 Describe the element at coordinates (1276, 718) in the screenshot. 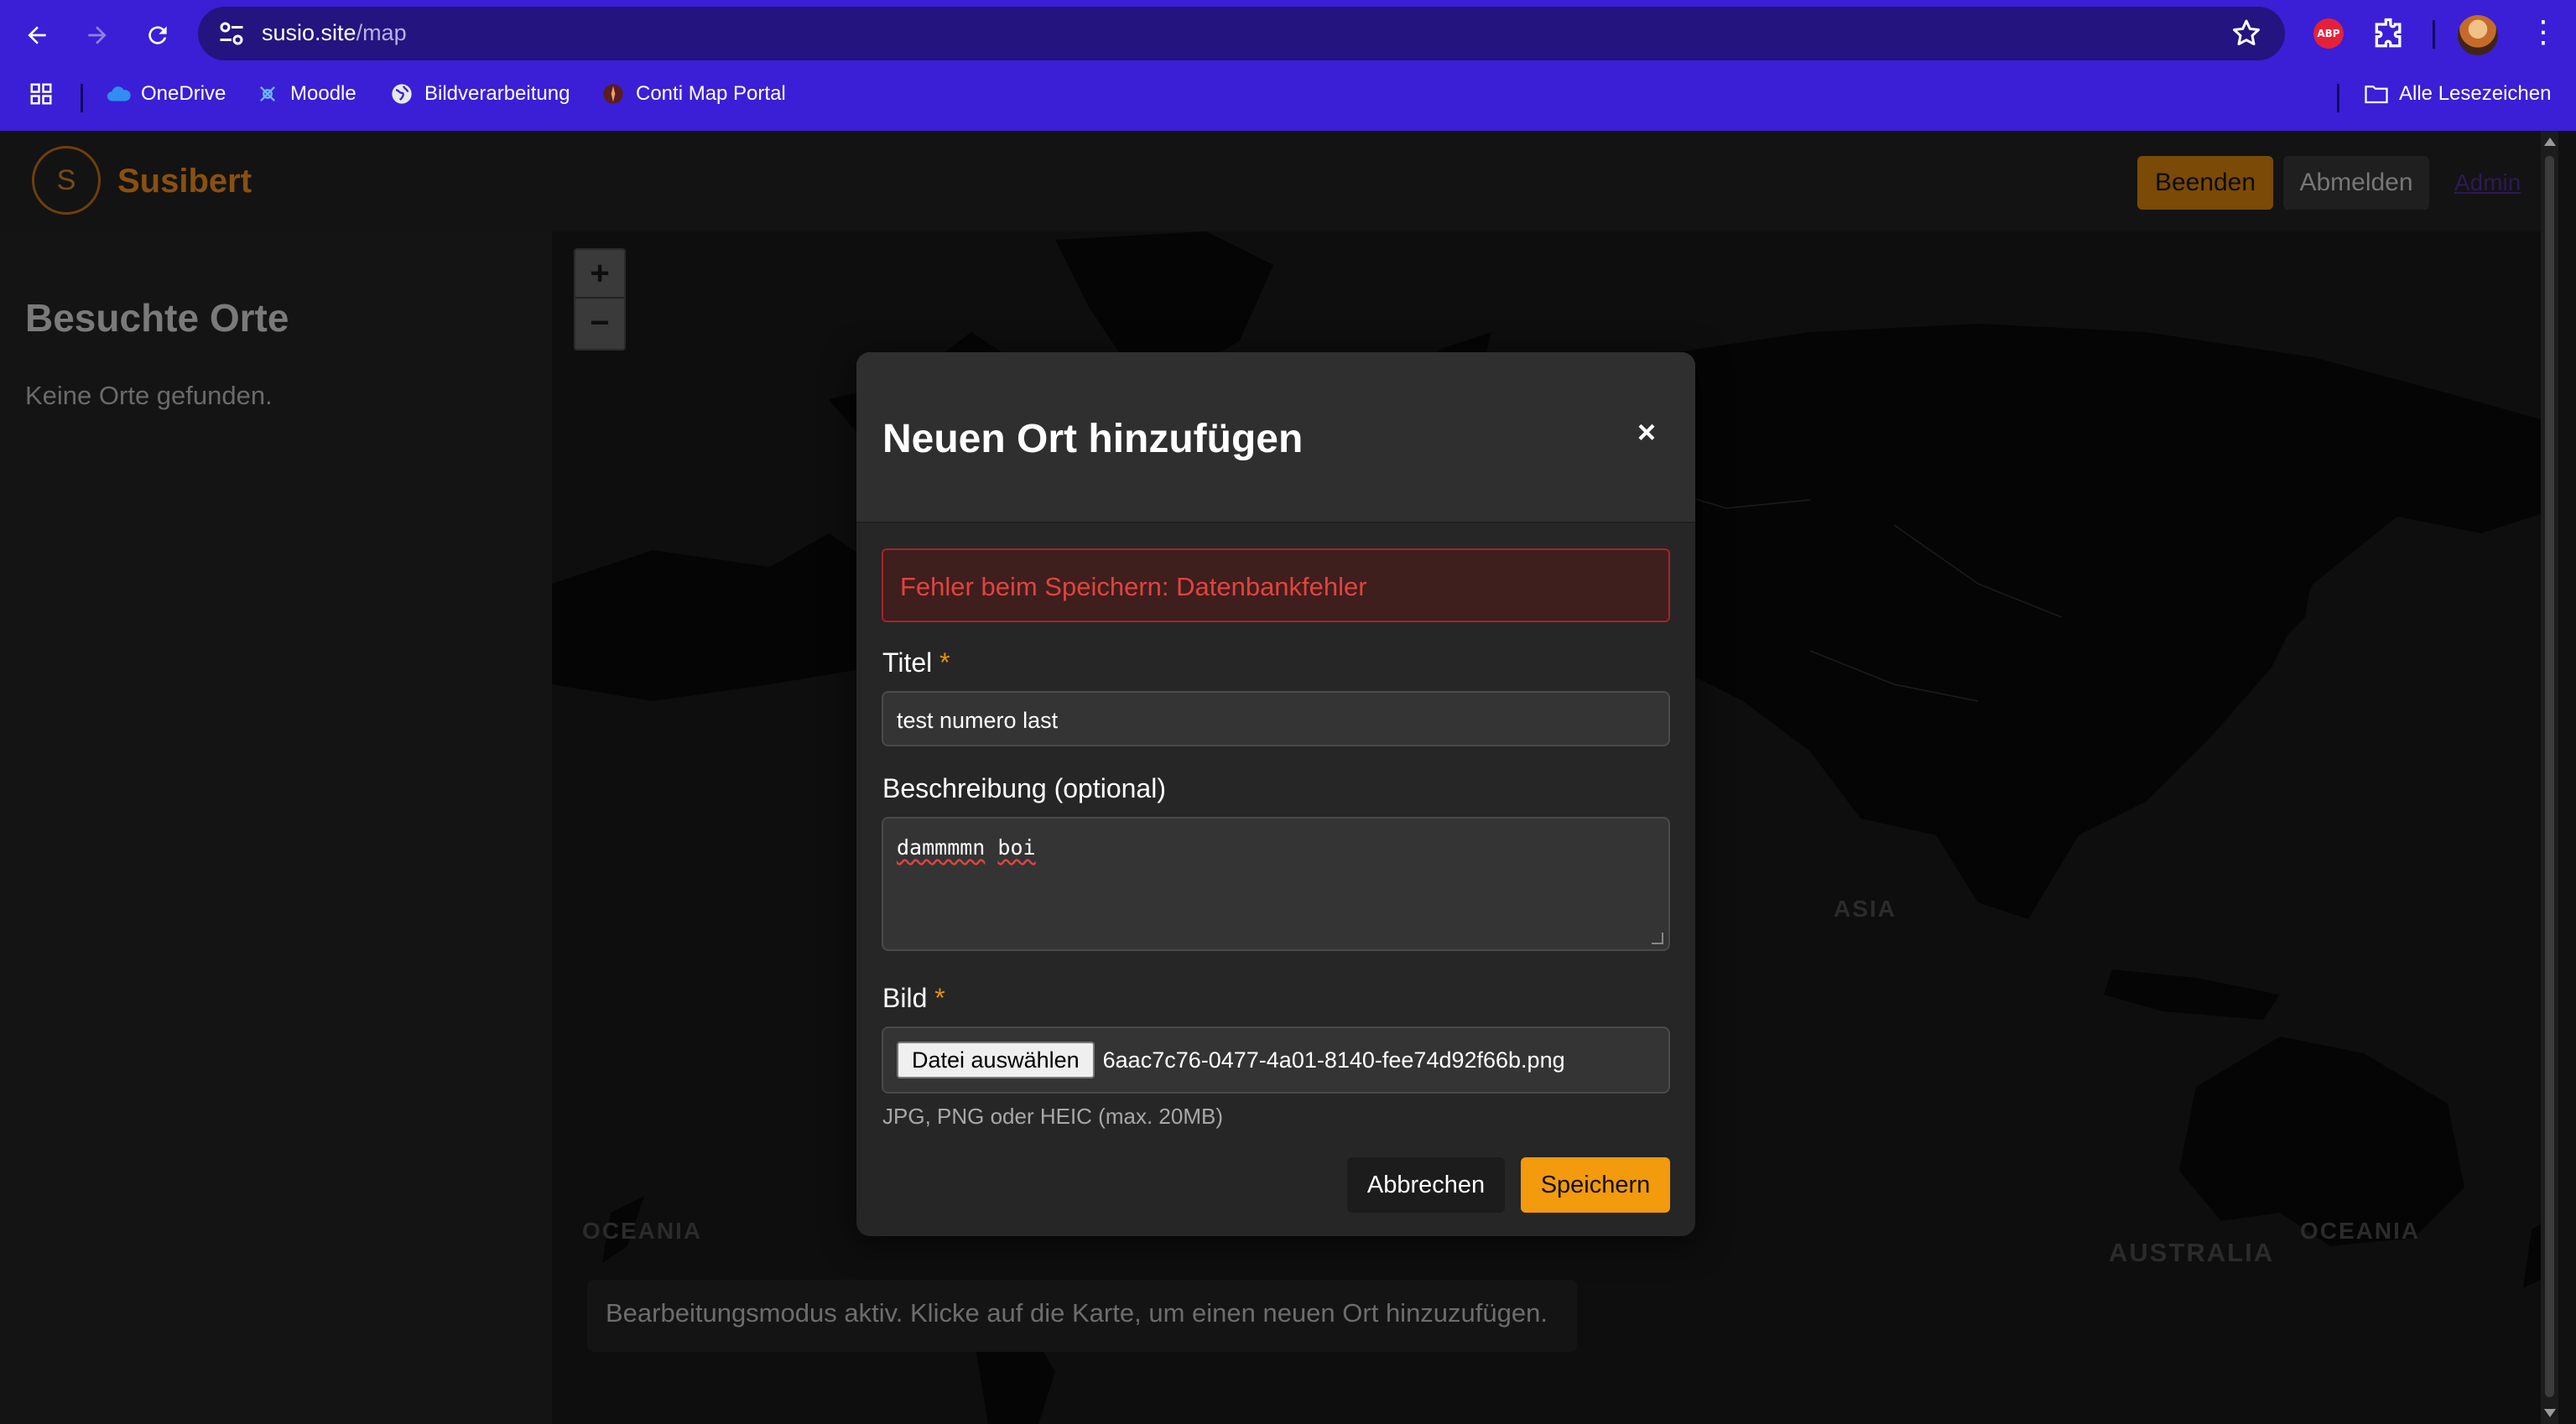

I see `title-input: test numero last` at that location.